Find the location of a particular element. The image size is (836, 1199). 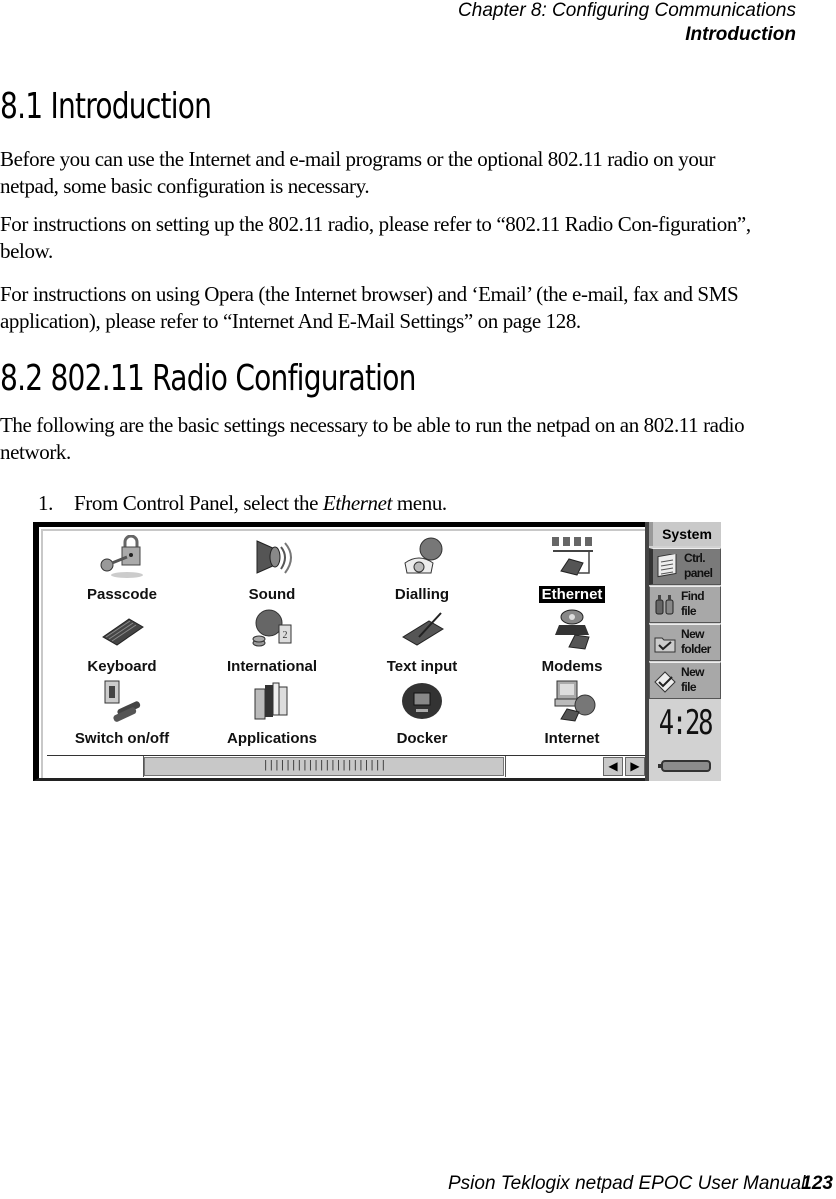

item-label: Dialling is located at coordinates (422, 594).